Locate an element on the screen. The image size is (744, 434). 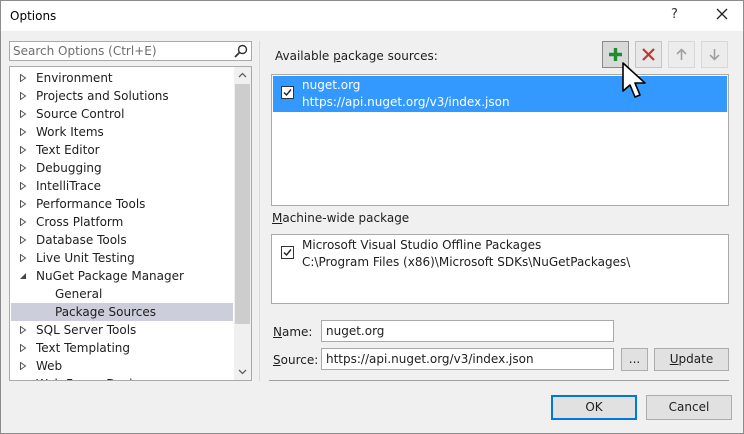
tree-item: Source Control is located at coordinates (122, 114).